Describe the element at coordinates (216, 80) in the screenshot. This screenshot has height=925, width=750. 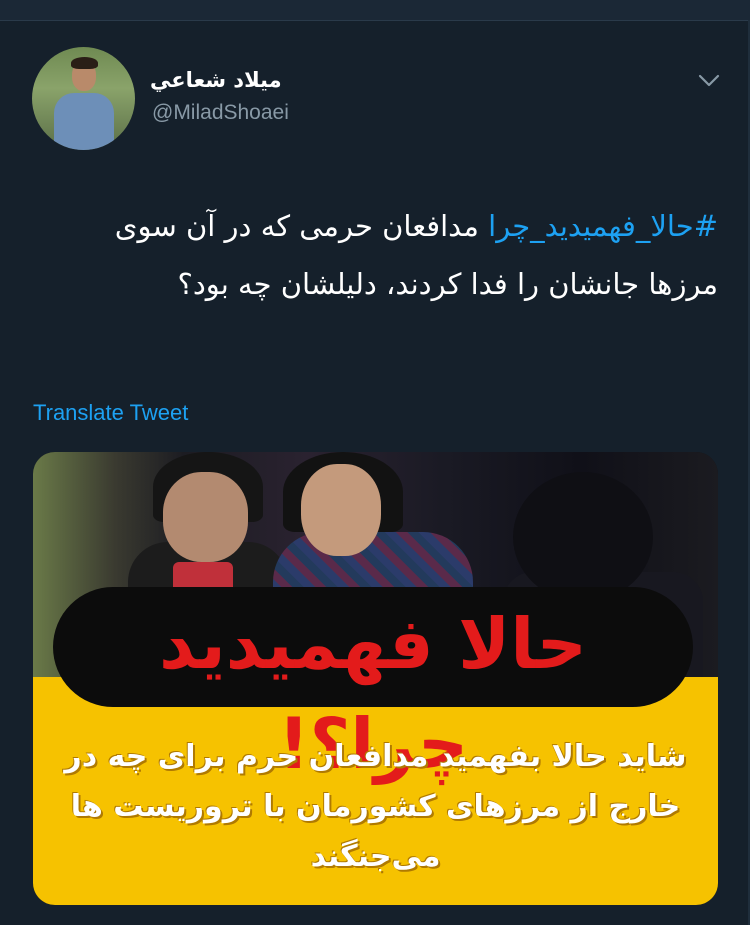
I see `display-name: ميلاد شعاعي` at that location.